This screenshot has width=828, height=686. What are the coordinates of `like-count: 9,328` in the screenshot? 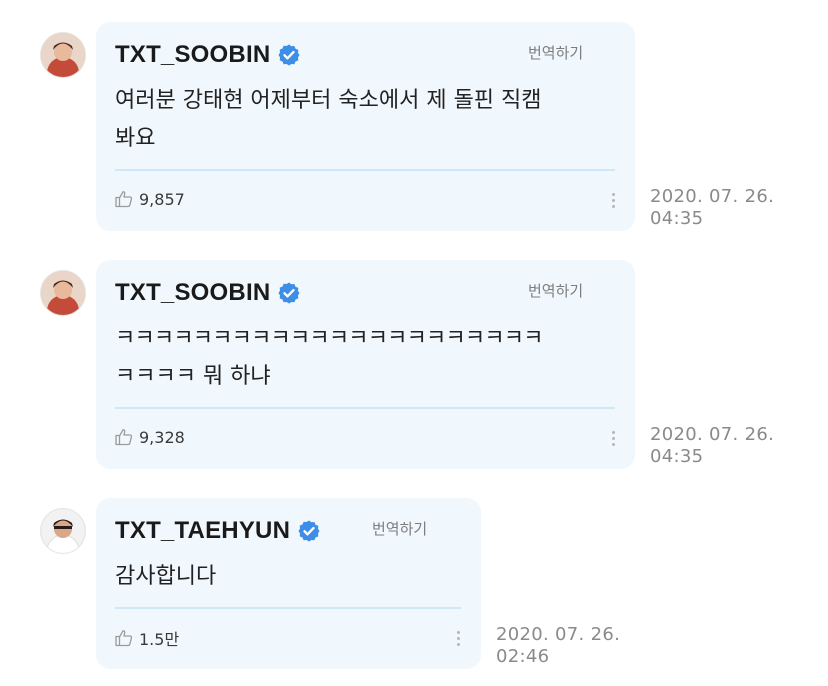 It's located at (162, 437).